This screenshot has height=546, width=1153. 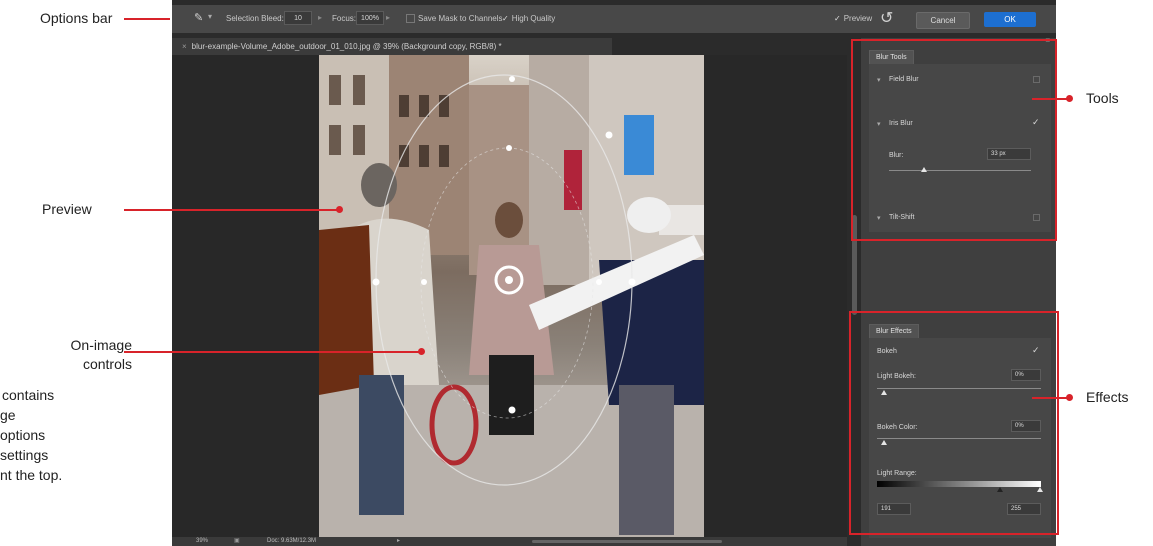 What do you see at coordinates (292, 541) in the screenshot?
I see `doc-info: Doc: 9.63M/12.3M` at bounding box center [292, 541].